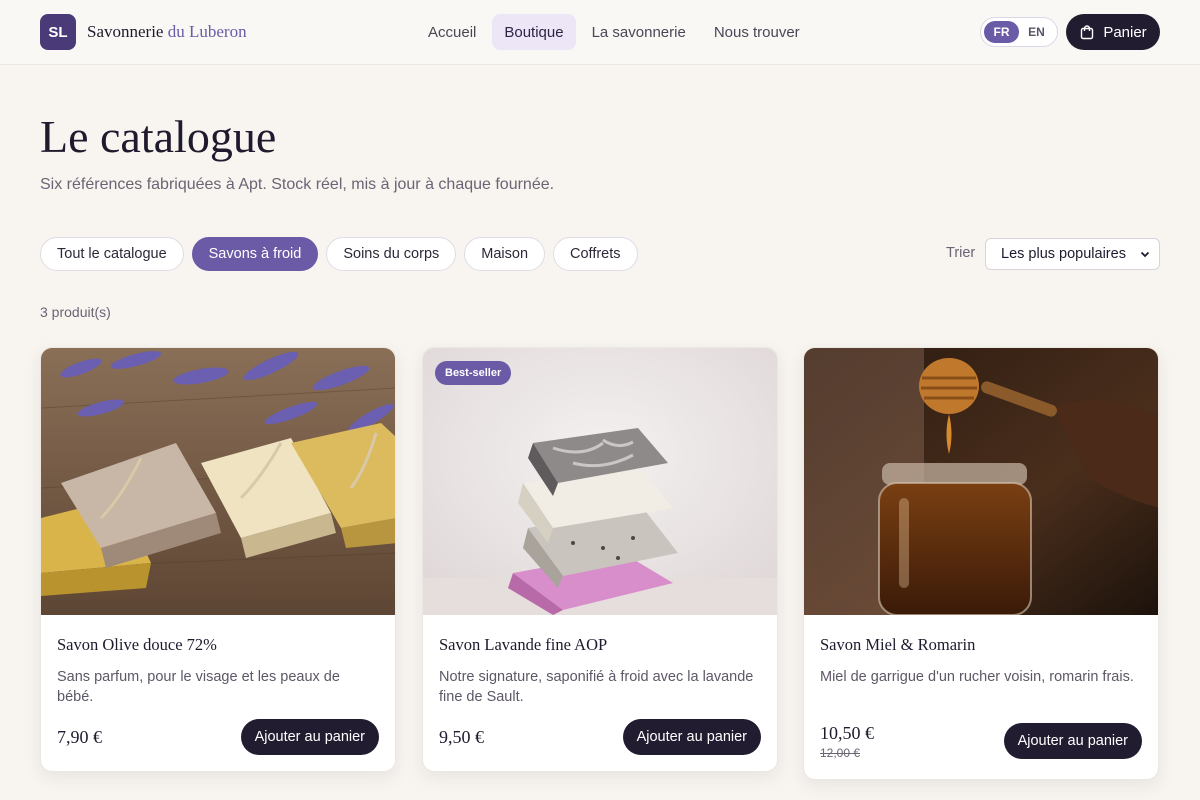 This screenshot has height=800, width=1200. Describe the element at coordinates (961, 253) in the screenshot. I see `sort-label: Trier` at that location.